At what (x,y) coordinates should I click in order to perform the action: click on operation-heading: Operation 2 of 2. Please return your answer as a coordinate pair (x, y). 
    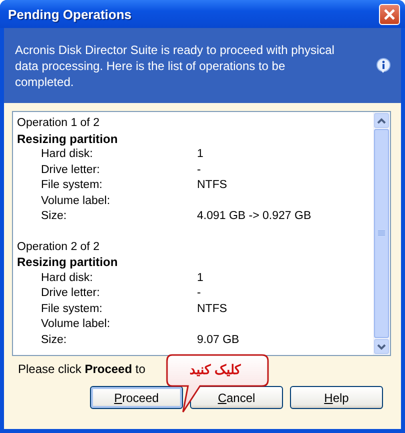
    Looking at the image, I should click on (58, 247).